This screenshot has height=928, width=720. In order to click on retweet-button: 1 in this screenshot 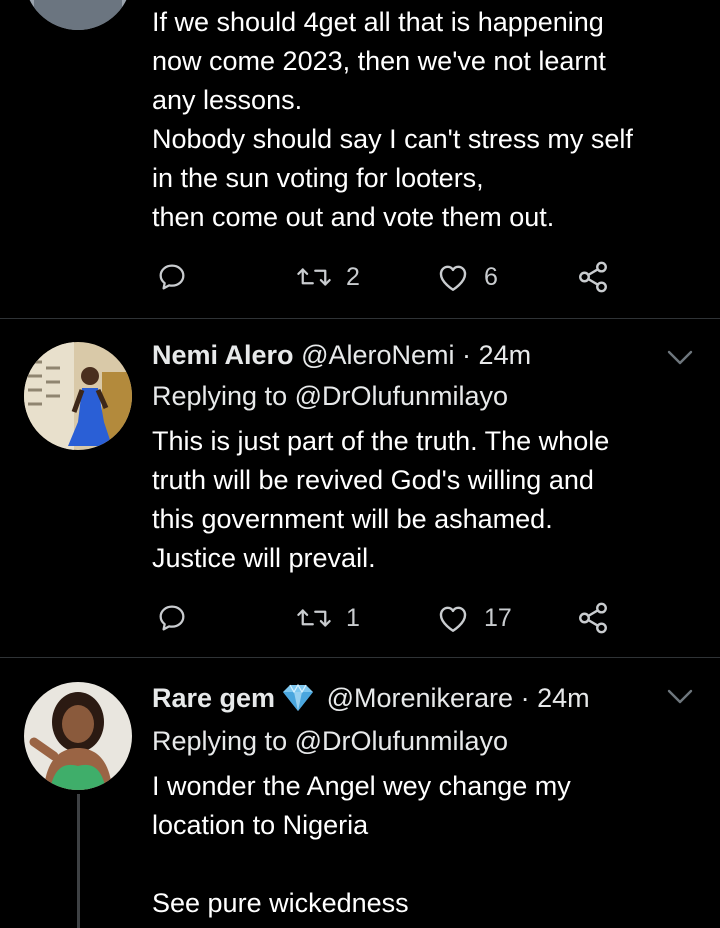, I will do `click(328, 618)`.